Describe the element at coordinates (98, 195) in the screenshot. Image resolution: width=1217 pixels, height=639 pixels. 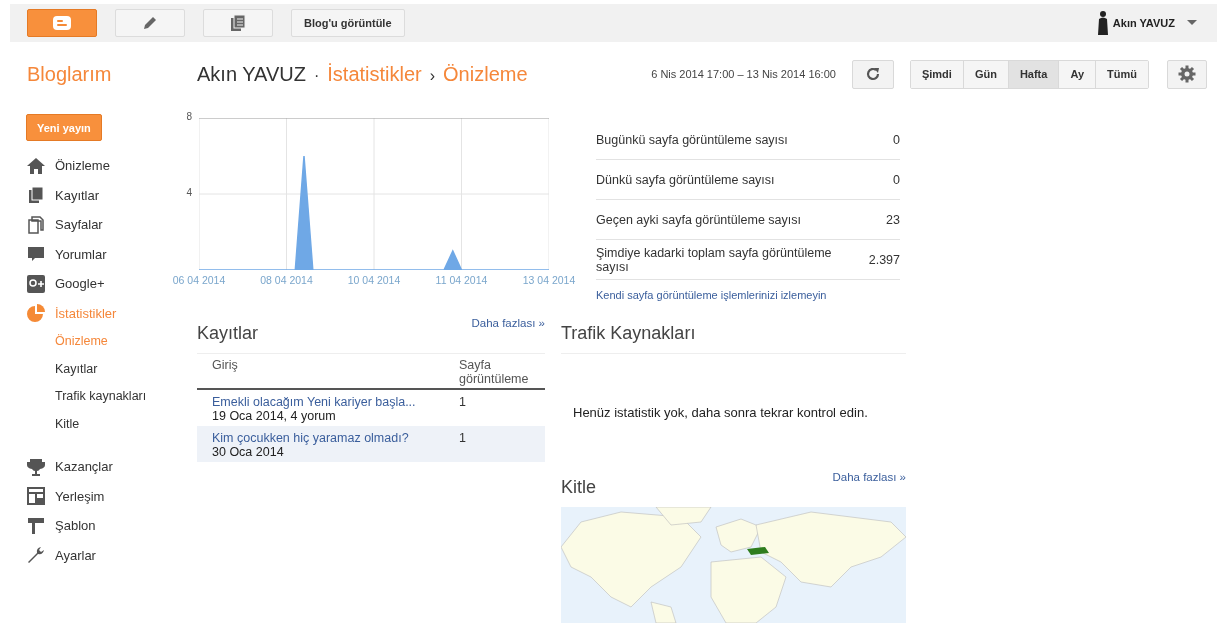
I see `sidebar-item: Kayıtlar` at that location.